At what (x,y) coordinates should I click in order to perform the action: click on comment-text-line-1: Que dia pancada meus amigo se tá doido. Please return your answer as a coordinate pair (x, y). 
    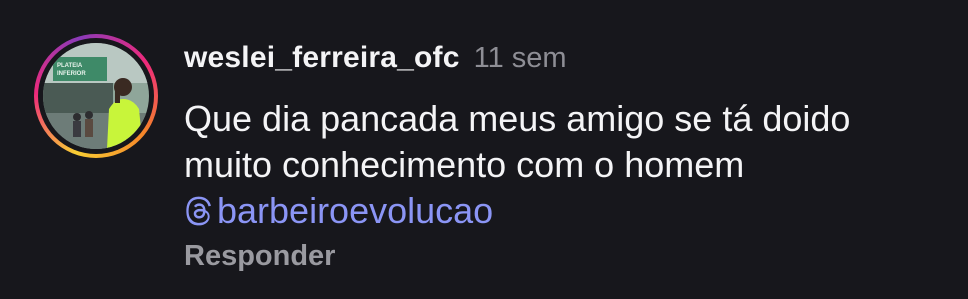
    Looking at the image, I should click on (517, 118).